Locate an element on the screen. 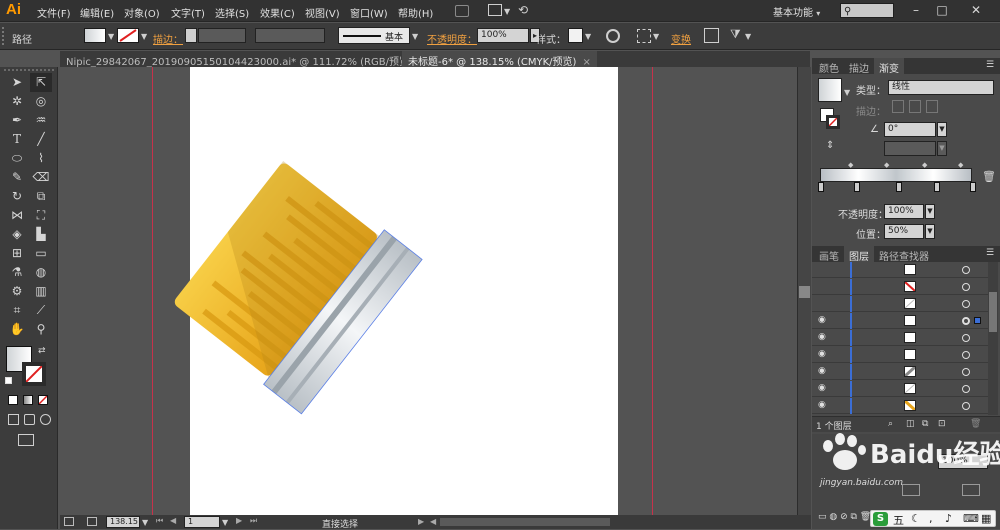 Image resolution: width=1000 pixels, height=530 pixels. minimize-button: – is located at coordinates (916, 10).